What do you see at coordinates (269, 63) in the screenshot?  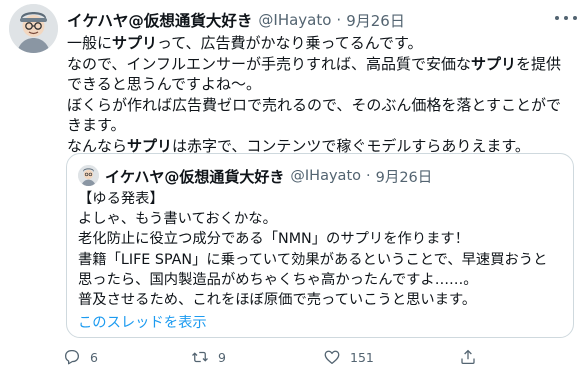 I see `text-segment: なので、インフルエンサーが手売りすれば、高品質で安価な` at bounding box center [269, 63].